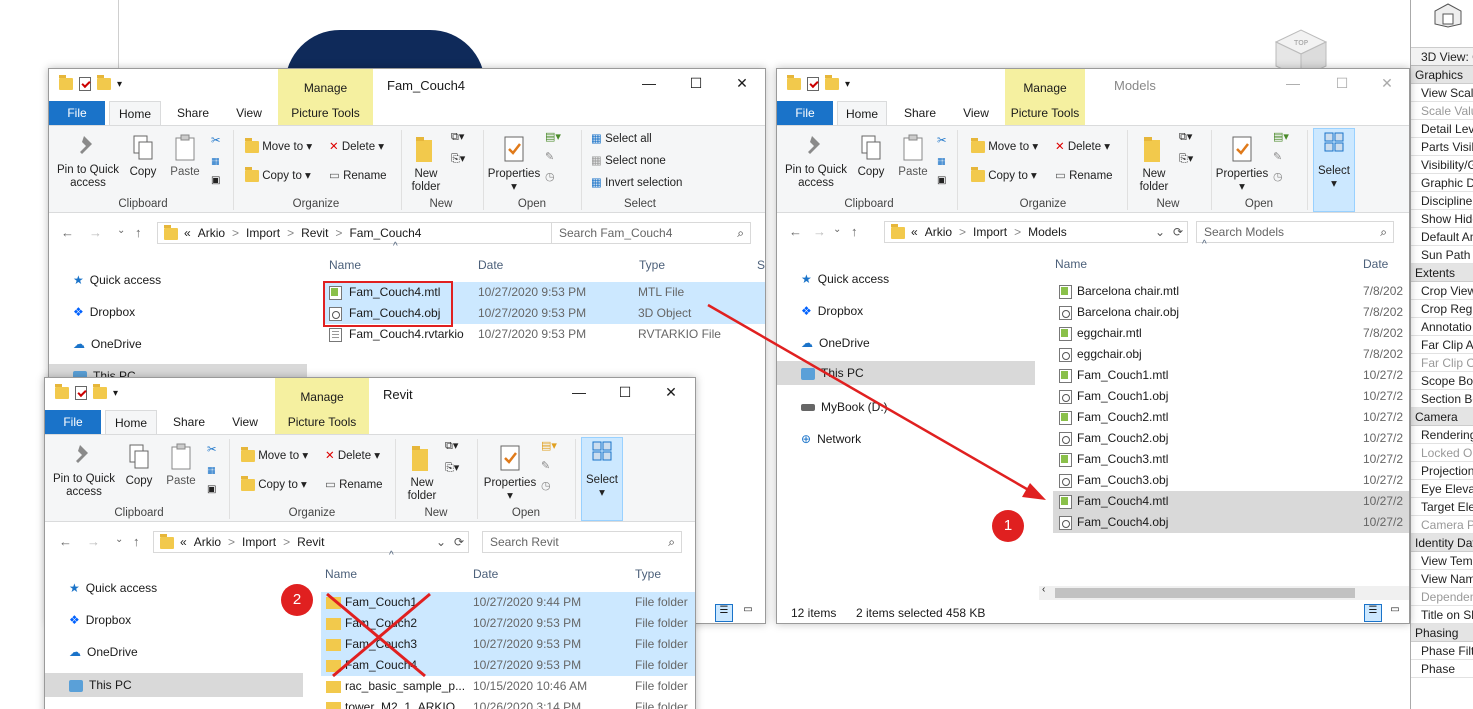 The height and width of the screenshot is (709, 1473). What do you see at coordinates (297, 600) in the screenshot?
I see `step-2-badge: 2` at bounding box center [297, 600].